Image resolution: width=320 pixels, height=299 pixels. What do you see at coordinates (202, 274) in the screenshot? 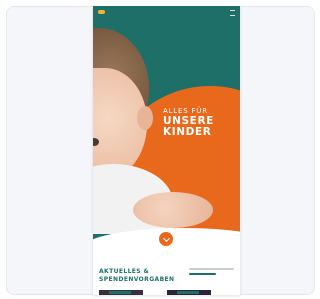
I see `text-link-line` at bounding box center [202, 274].